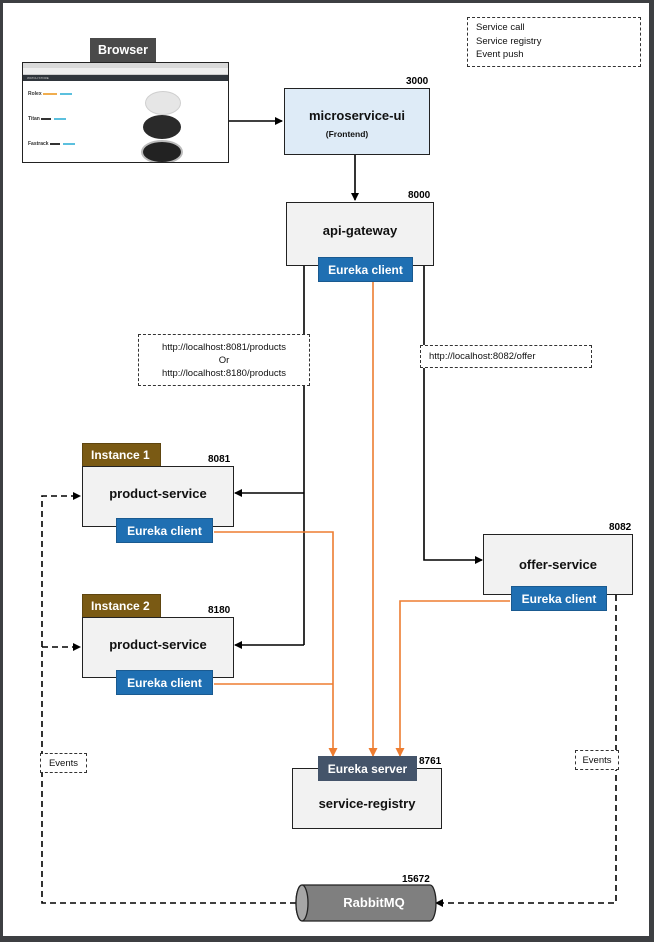 The height and width of the screenshot is (942, 654). I want to click on browser-screenshot: WATCH STORE Rolex Titan Fastrack, so click(125, 112).